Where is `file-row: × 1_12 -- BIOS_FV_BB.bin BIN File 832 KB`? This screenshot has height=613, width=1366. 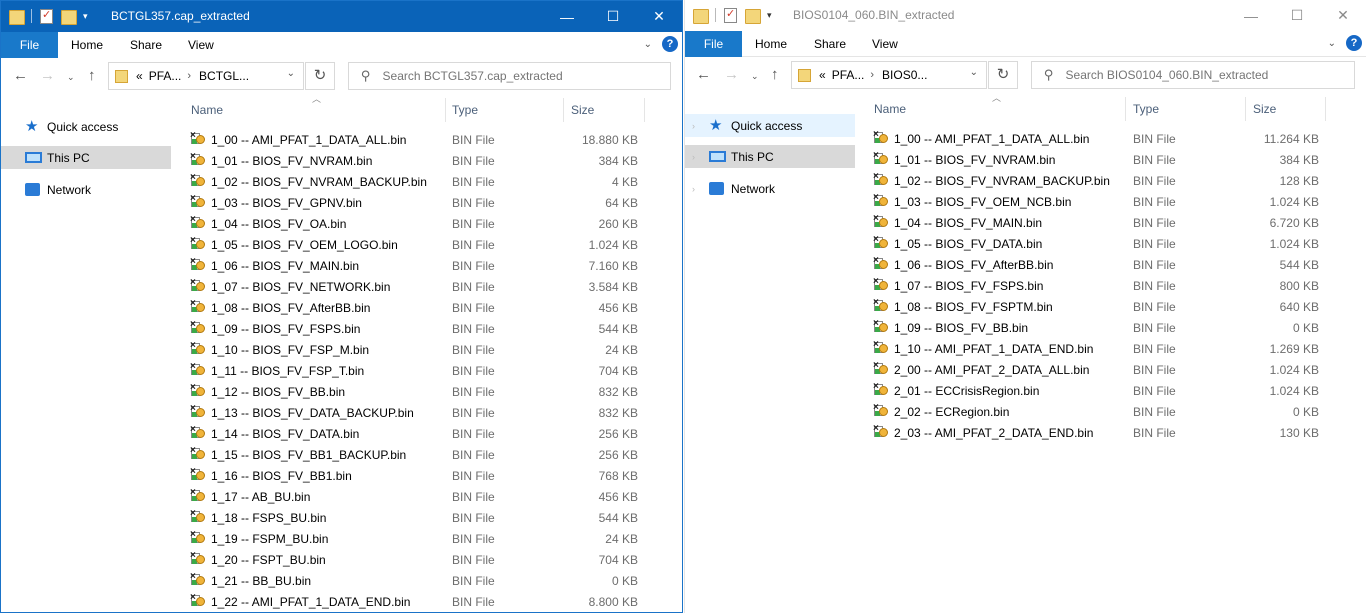 file-row: × 1_12 -- BIOS_FV_BB.bin BIN File 832 KB is located at coordinates (428, 391).